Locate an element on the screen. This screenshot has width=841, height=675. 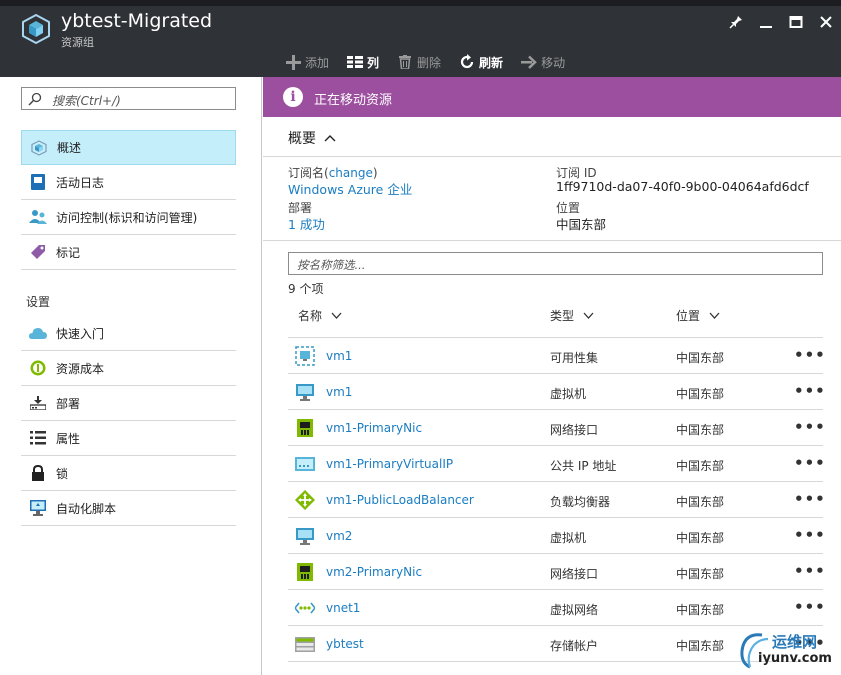
resource-name-link: vm2-PrimaryNic is located at coordinates (374, 572).